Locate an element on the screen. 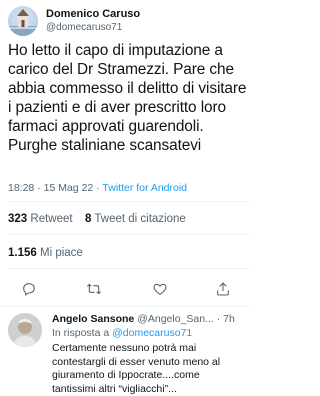 This screenshot has height=396, width=320. author-handle: @domecaruso71 is located at coordinates (84, 28).